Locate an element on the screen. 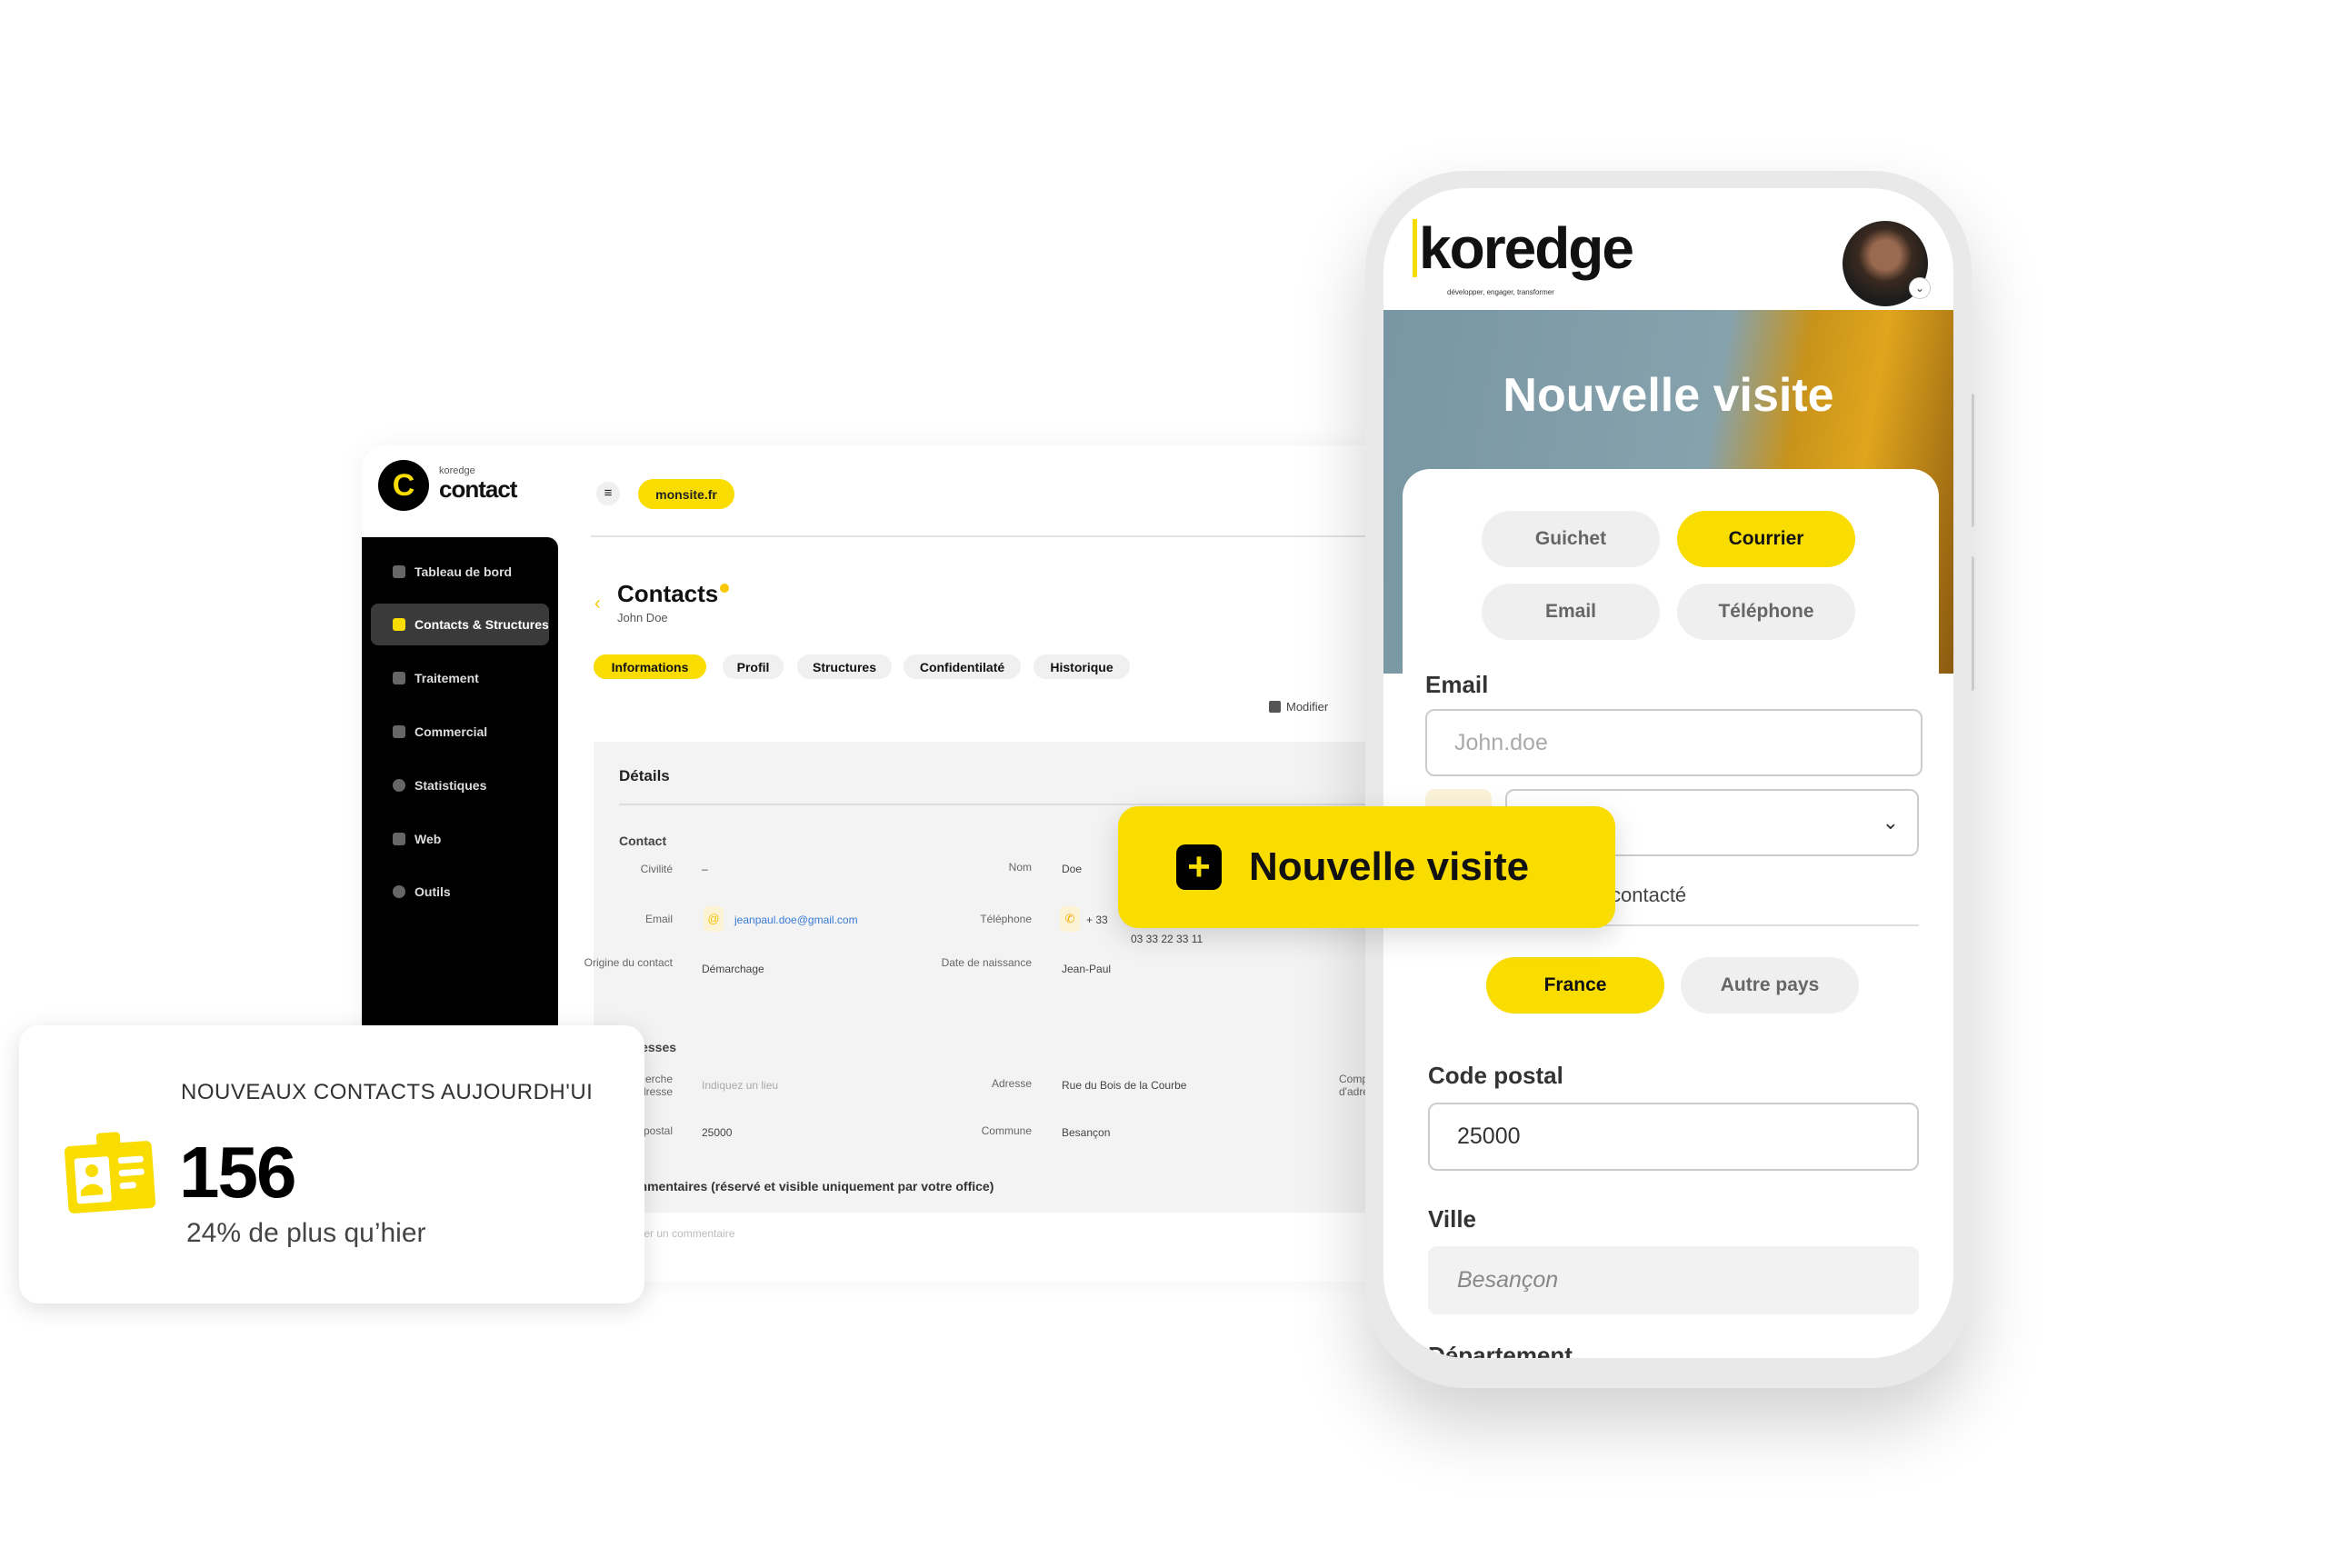 Image resolution: width=2327 pixels, height=1568 pixels. sidebar-item-statistiques: Statistiques is located at coordinates (460, 785).